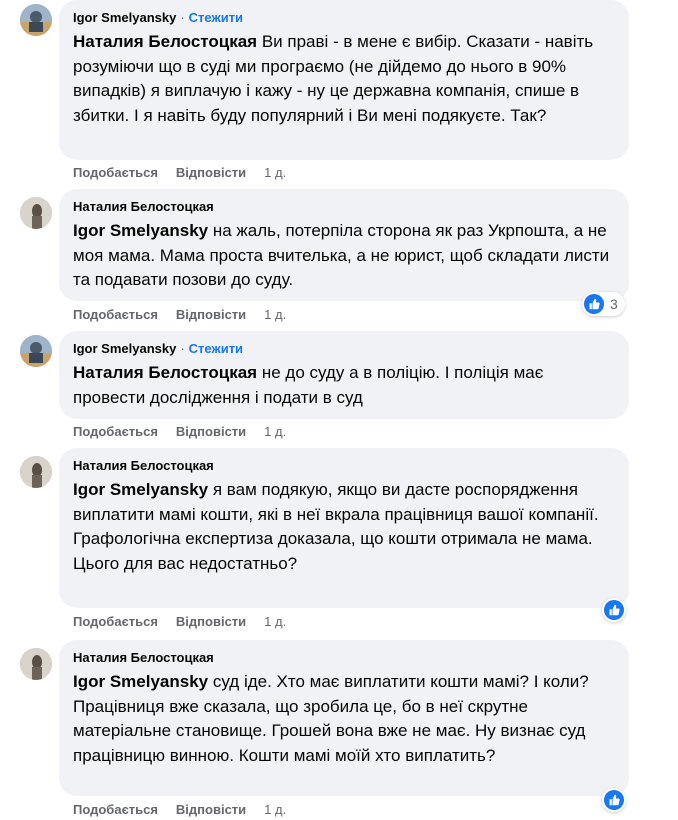  Describe the element at coordinates (614, 304) in the screenshot. I see `reaction-count: 3` at that location.